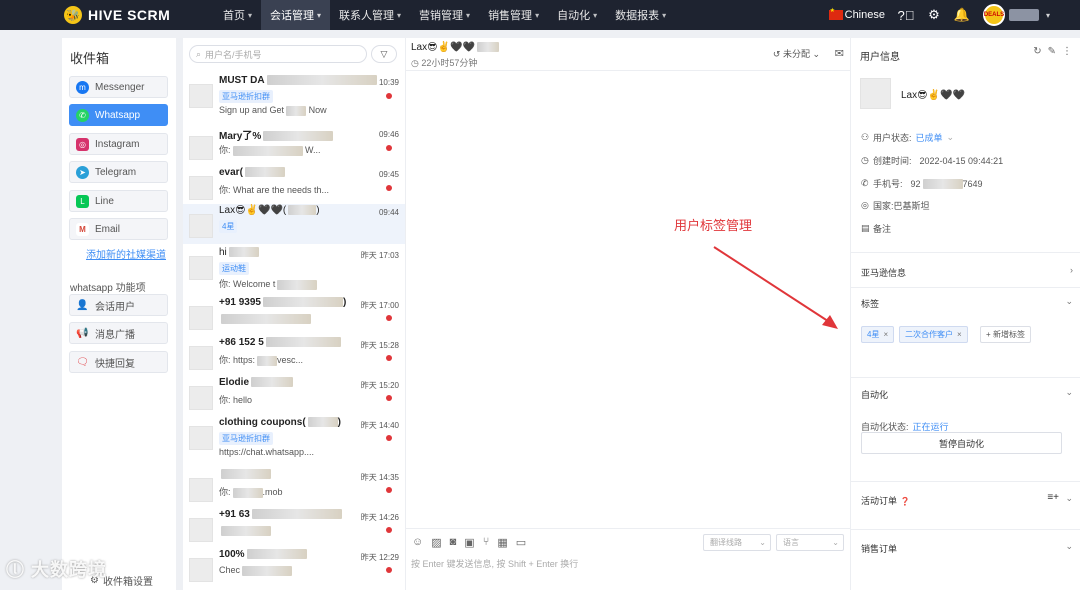  What do you see at coordinates (367, 16) in the screenshot?
I see `nav-label: 联系人管理` at bounding box center [367, 16].